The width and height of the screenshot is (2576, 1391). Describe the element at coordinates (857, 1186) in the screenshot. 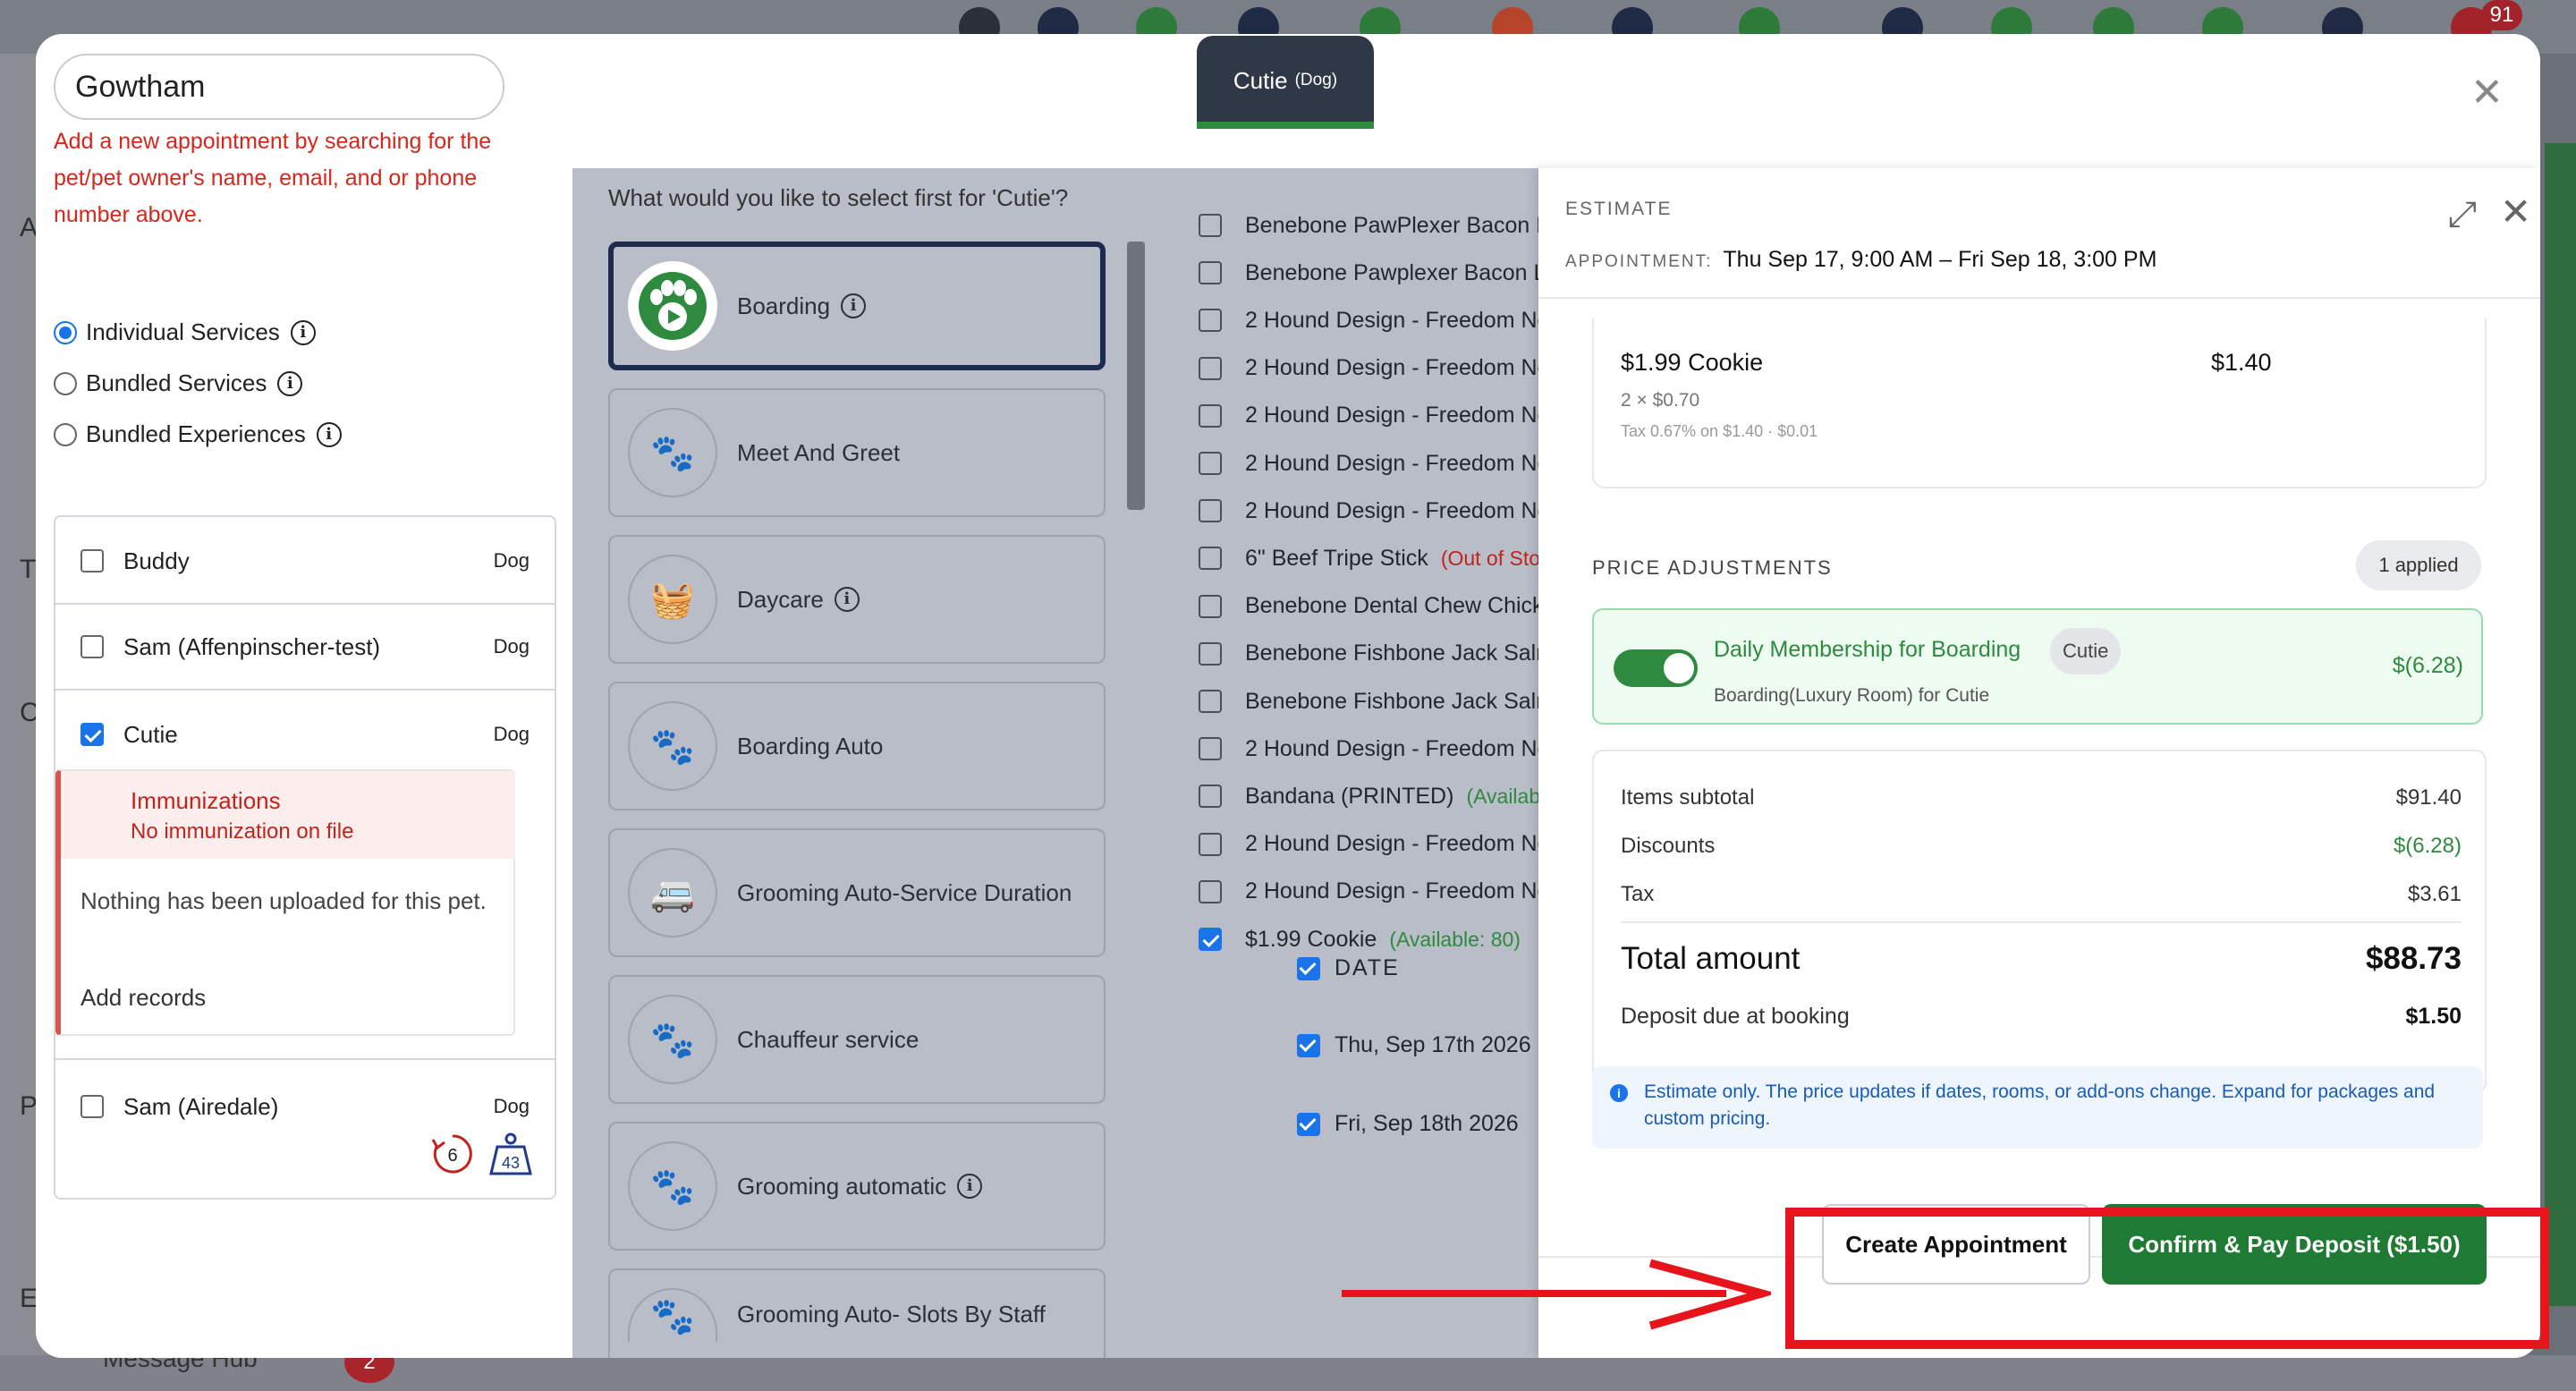

I see `service-grooming-automatic: 🐾 Grooming automatic i` at that location.